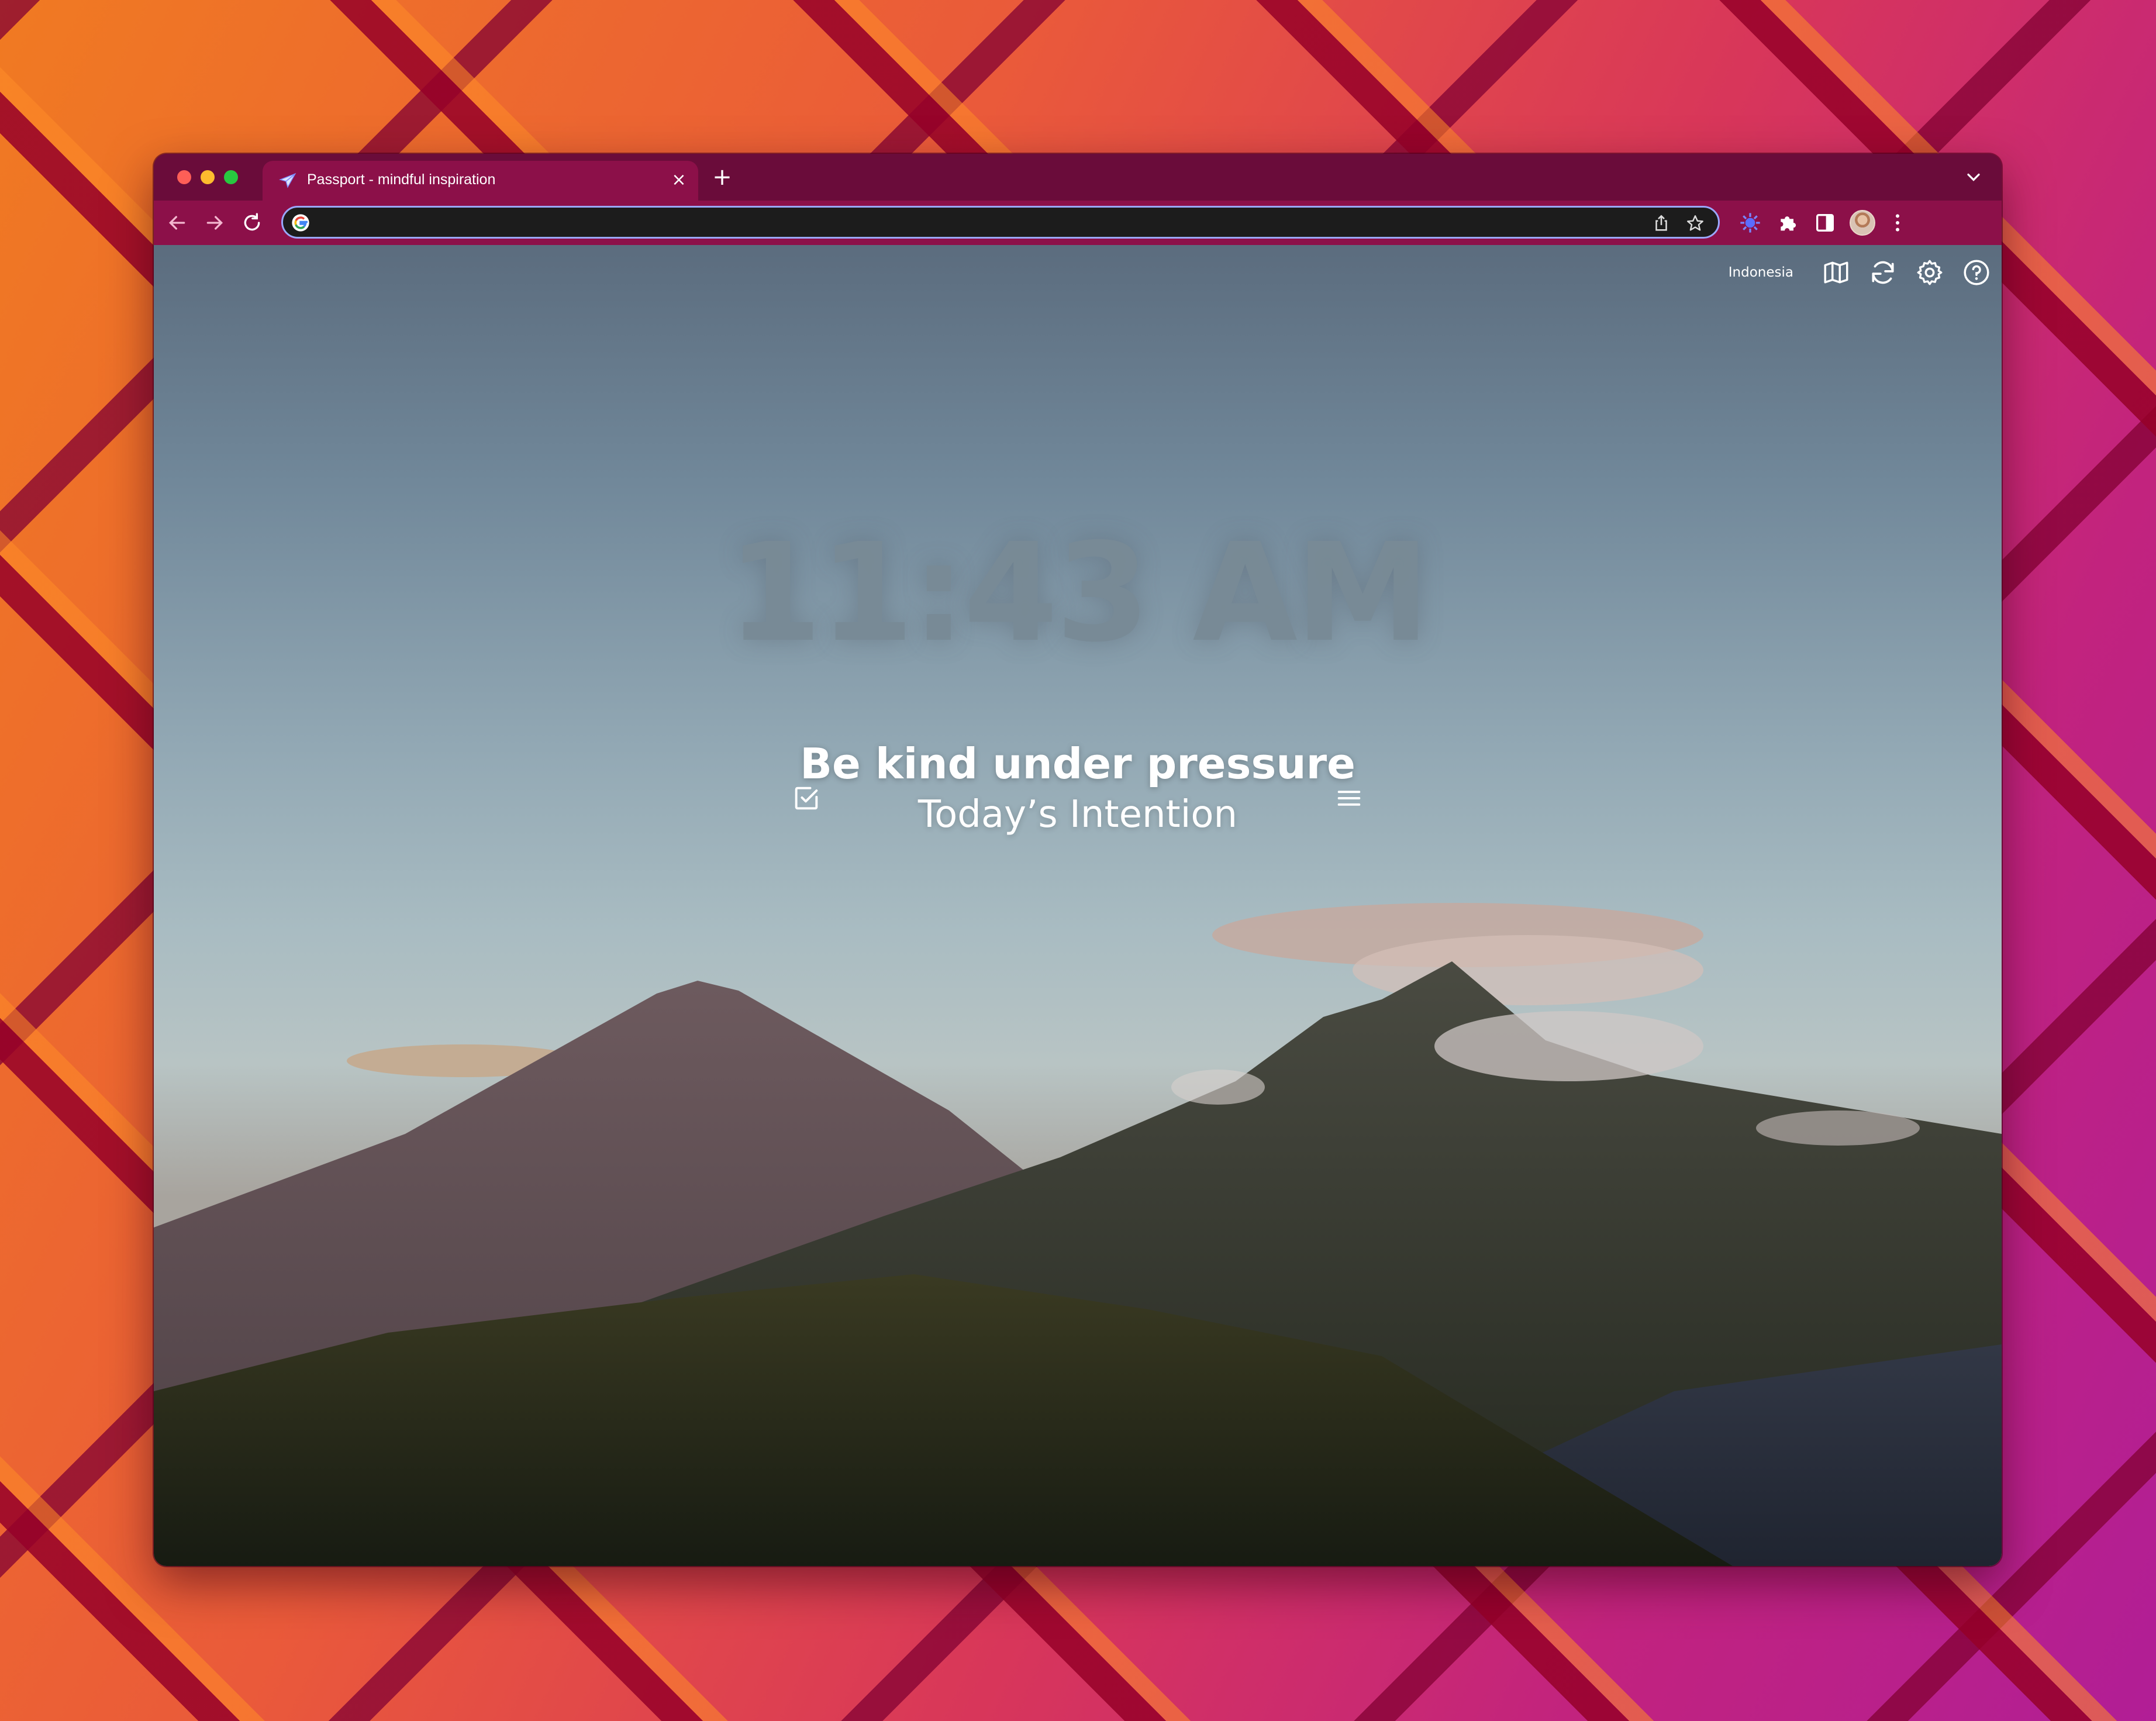 This screenshot has width=2156, height=1721. What do you see at coordinates (1825, 222) in the screenshot?
I see `side-panel-icon` at bounding box center [1825, 222].